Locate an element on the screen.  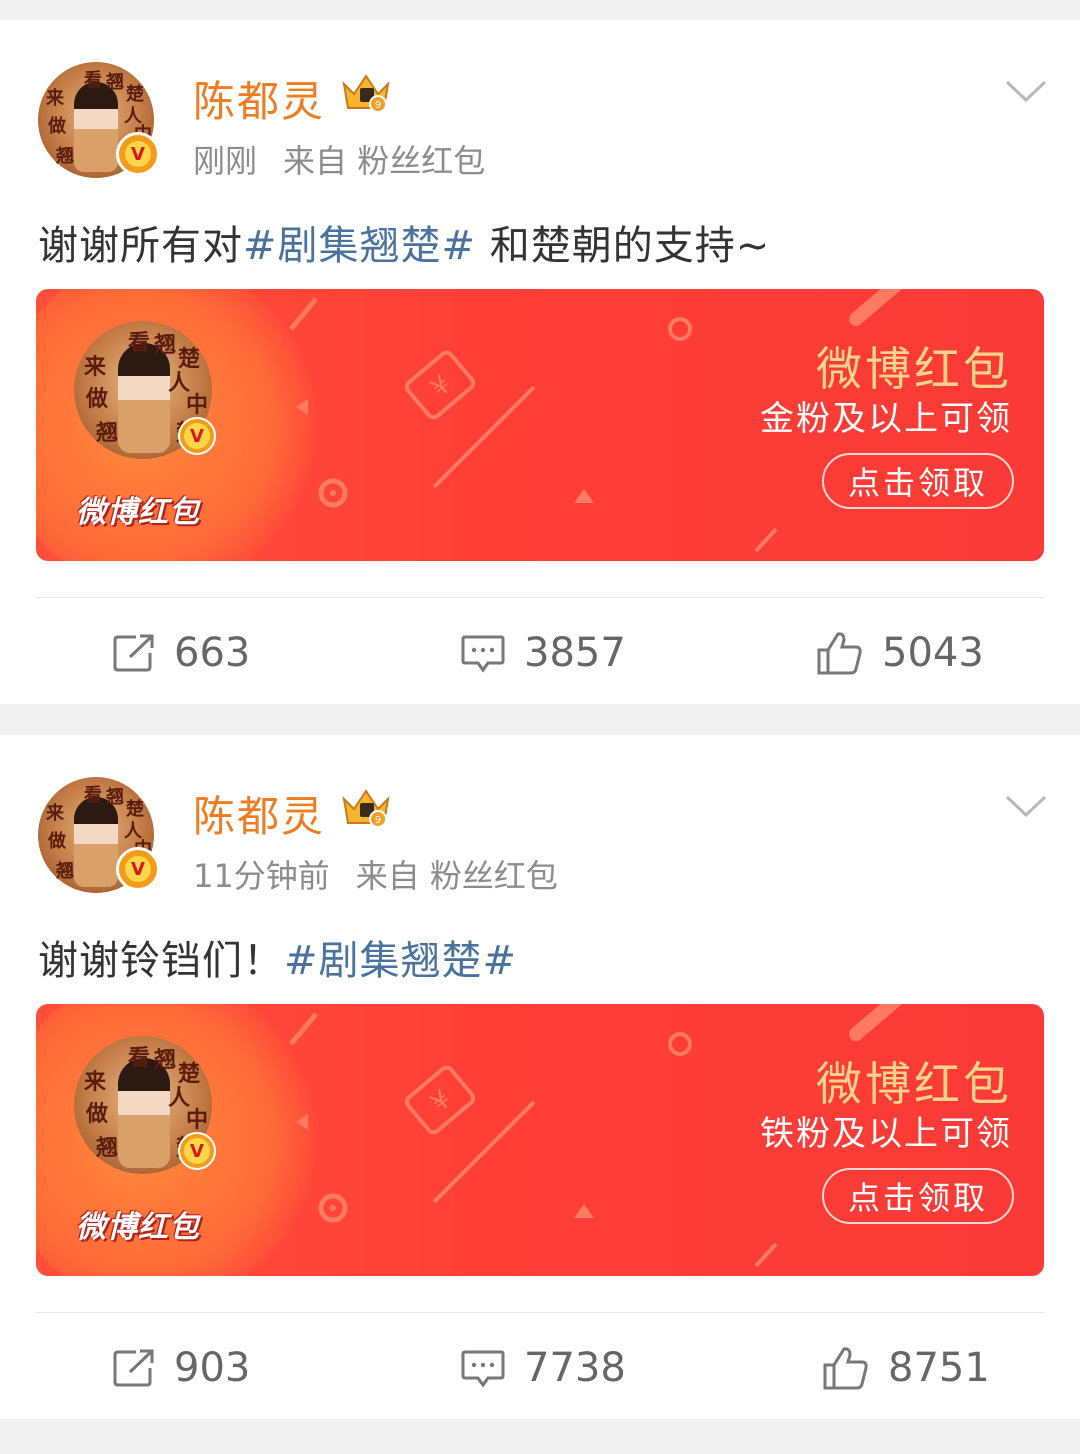
like-button: 5043 is located at coordinates (900, 653).